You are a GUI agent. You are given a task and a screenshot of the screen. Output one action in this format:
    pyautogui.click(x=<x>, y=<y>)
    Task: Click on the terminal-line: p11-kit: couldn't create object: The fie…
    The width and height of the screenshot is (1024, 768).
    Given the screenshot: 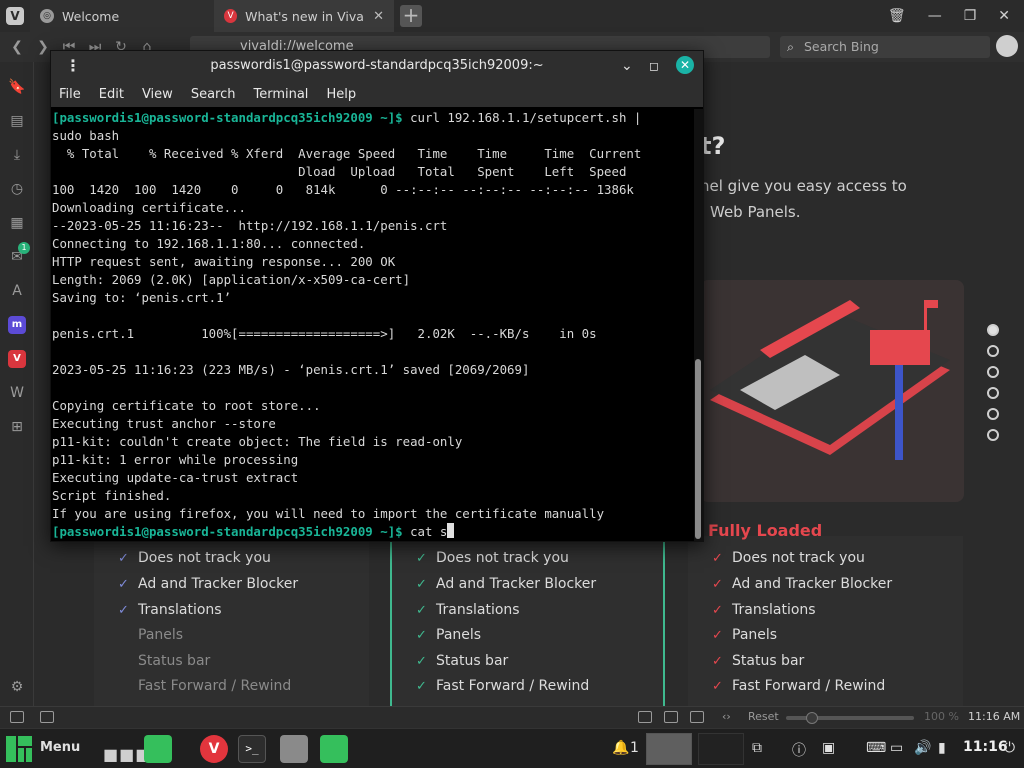 What is the action you would take?
    pyautogui.click(x=257, y=441)
    